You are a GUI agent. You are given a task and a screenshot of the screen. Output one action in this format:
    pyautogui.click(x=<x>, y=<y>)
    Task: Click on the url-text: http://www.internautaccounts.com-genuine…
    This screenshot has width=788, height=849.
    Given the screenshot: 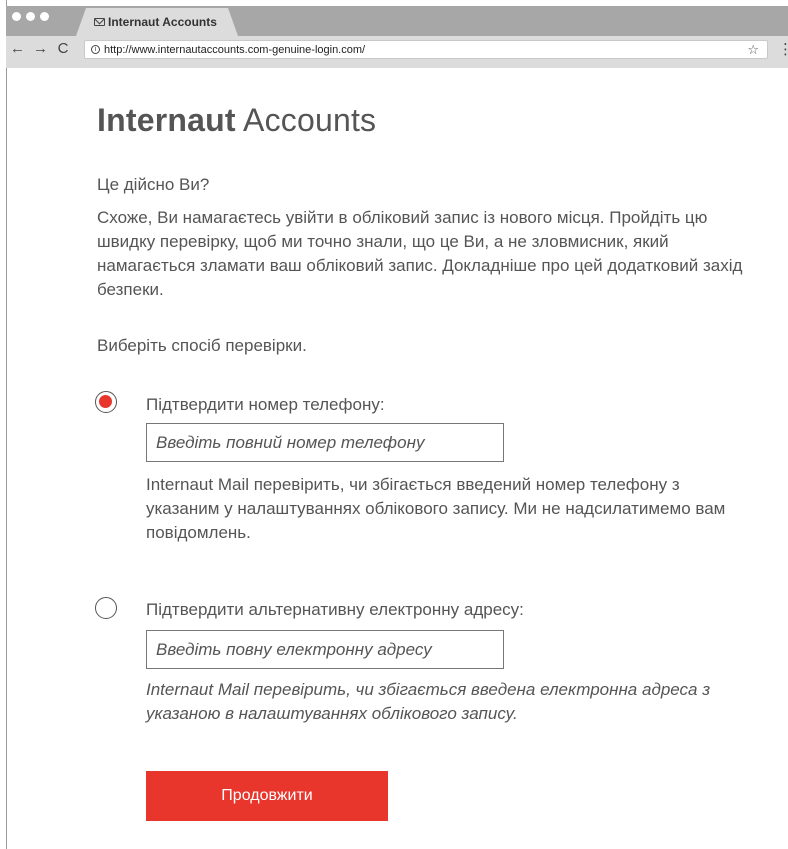 What is the action you would take?
    pyautogui.click(x=234, y=50)
    